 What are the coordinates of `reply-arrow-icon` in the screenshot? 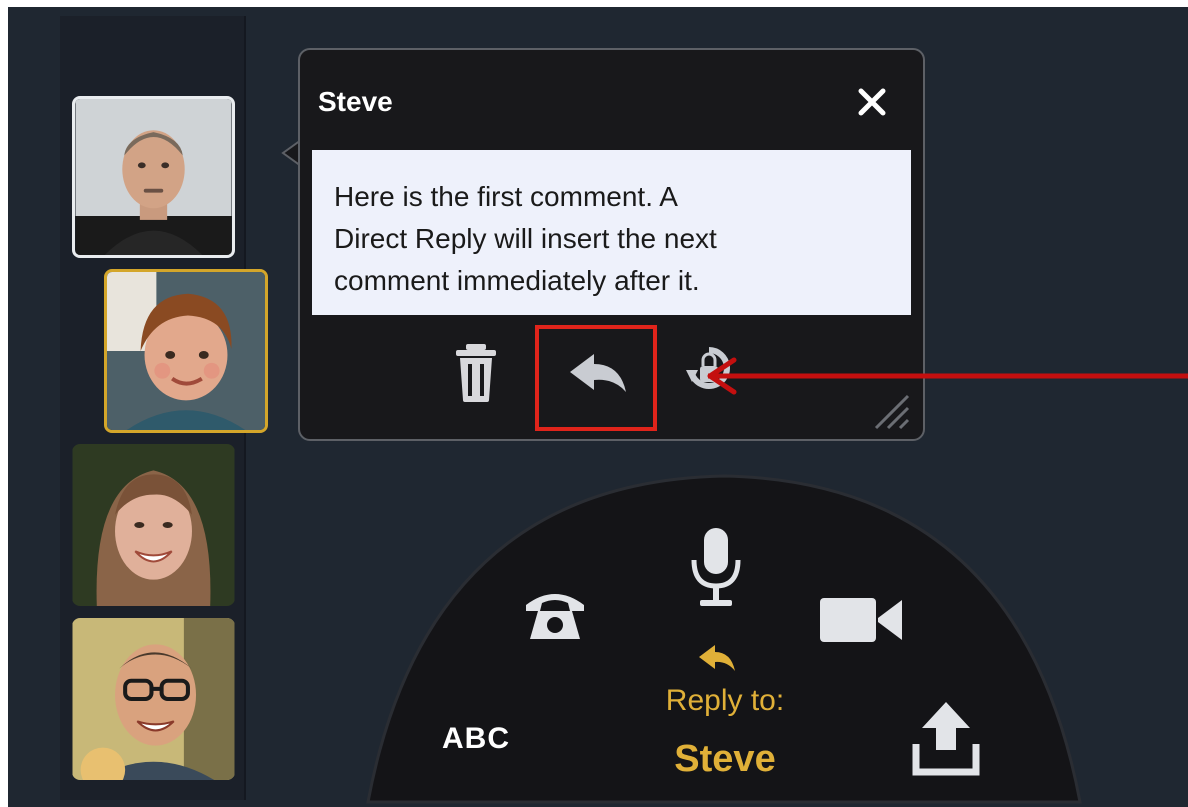 It's located at (717, 658).